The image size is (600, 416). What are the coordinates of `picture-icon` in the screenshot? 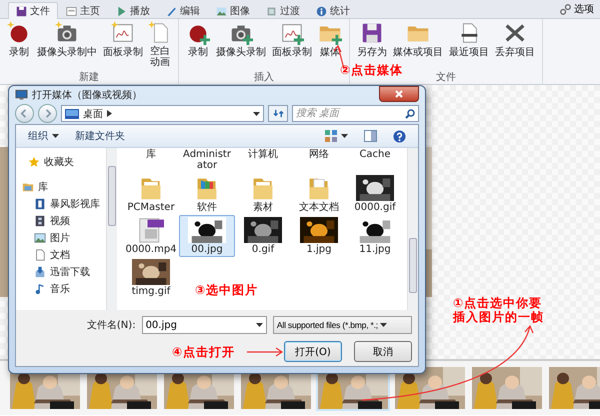 It's located at (40, 238).